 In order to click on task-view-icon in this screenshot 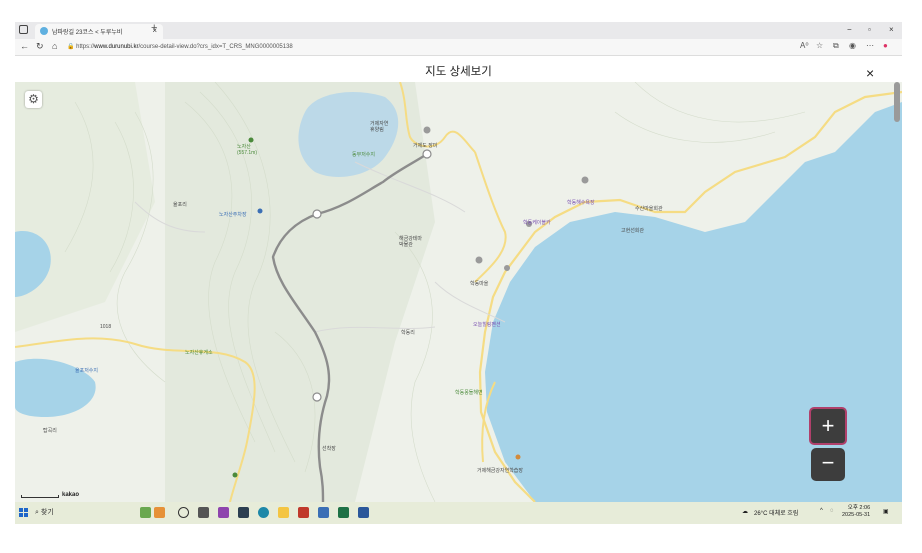, I will do `click(183, 512)`.